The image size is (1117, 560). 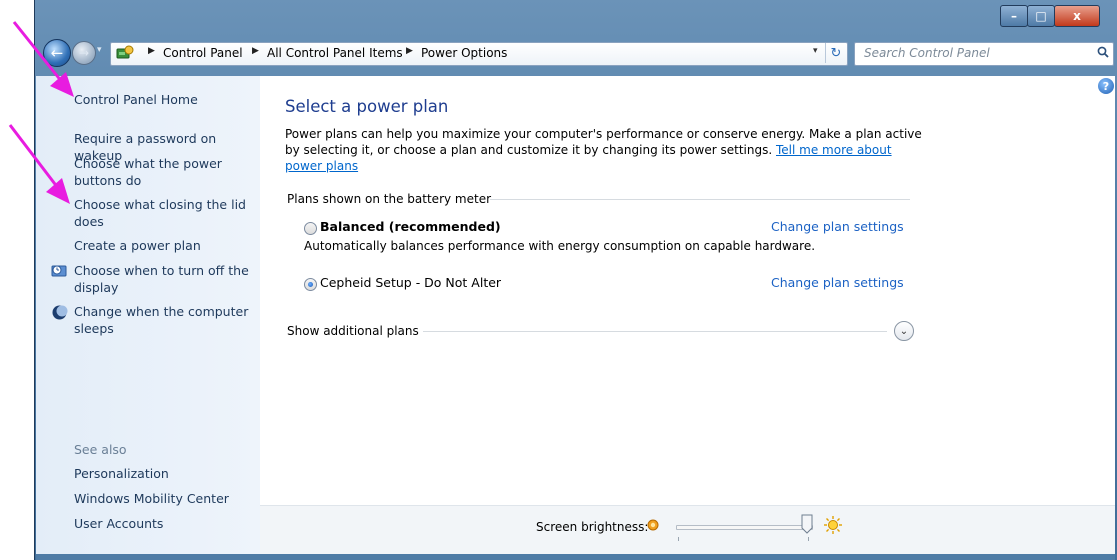 I want to click on chevron-down-icon: ⌄, so click(x=904, y=331).